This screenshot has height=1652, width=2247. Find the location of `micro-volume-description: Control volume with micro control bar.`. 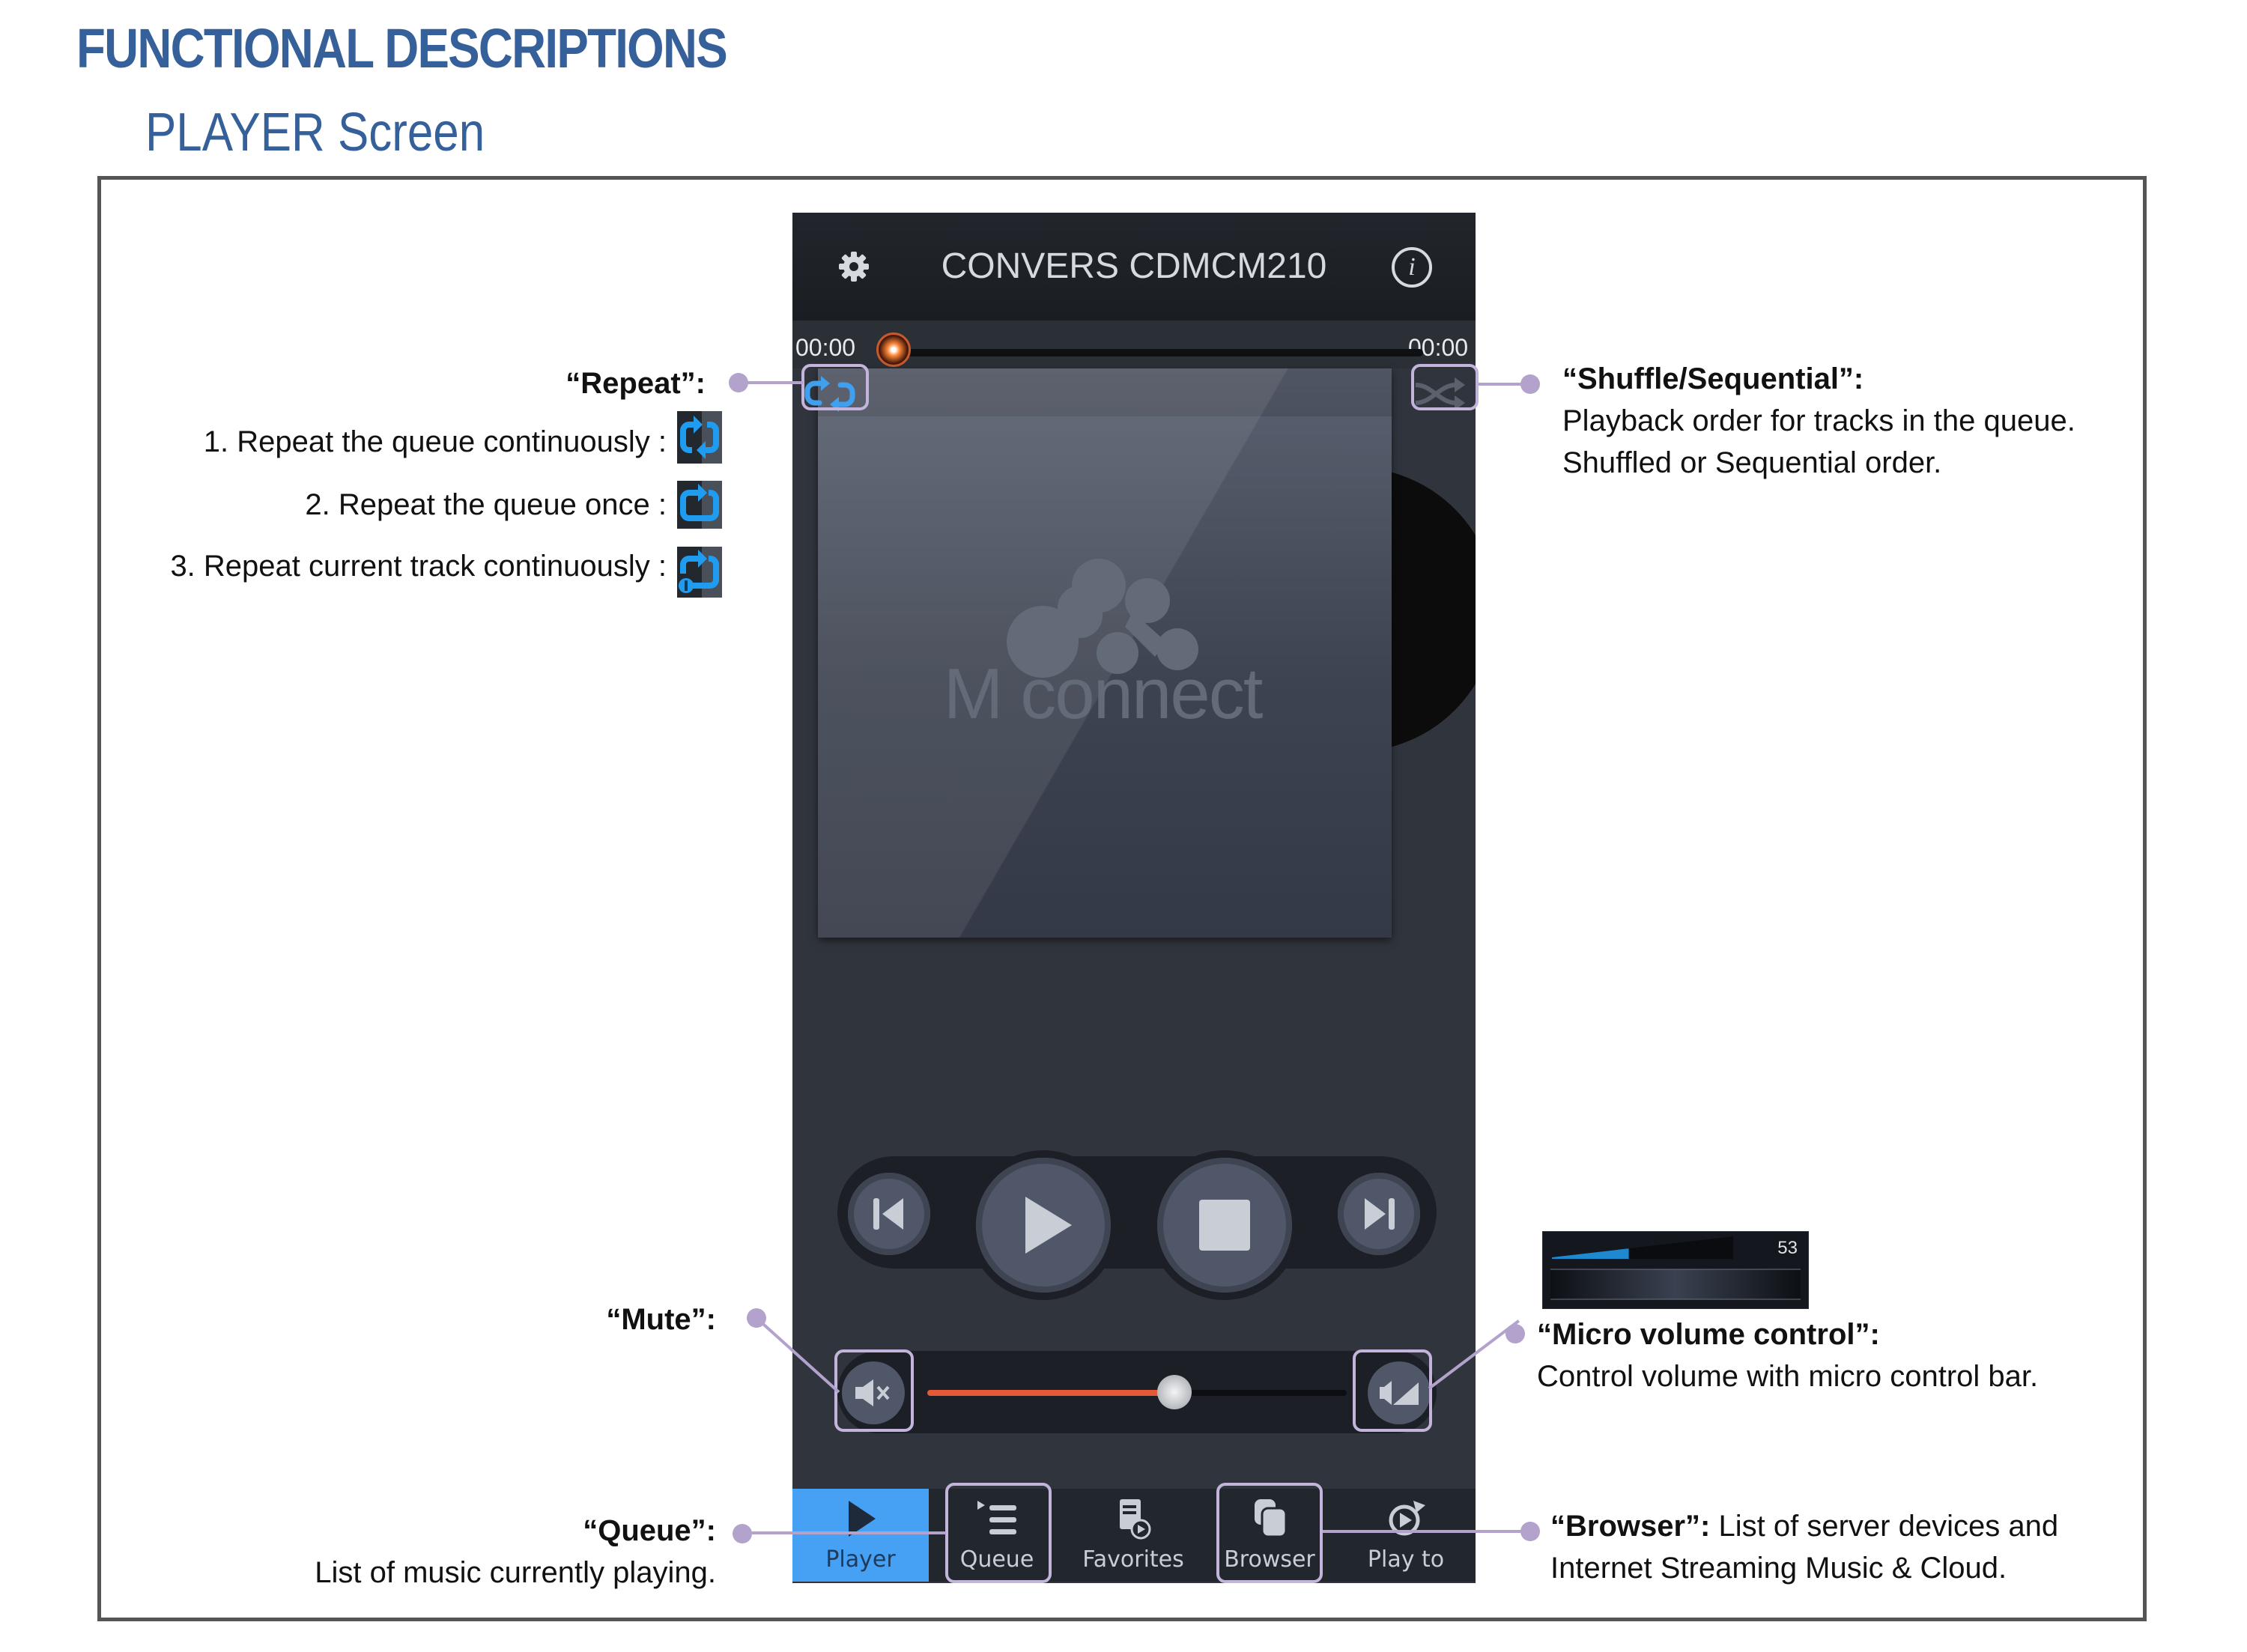

micro-volume-description: Control volume with micro control bar. is located at coordinates (1788, 1376).